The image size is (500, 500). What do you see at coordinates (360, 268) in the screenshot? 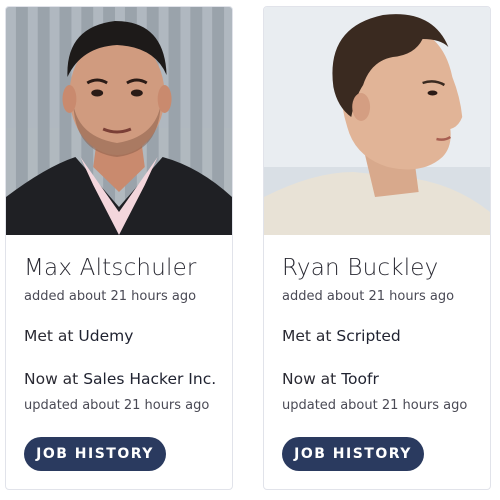
I see `contact-name: Ryan Buckley` at bounding box center [360, 268].